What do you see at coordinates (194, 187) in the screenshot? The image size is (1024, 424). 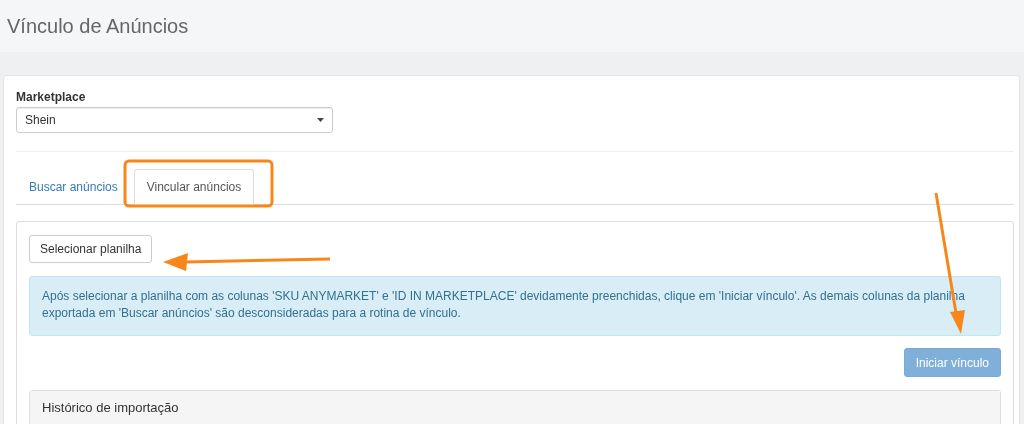 I see `tab: Vincular anúncios` at bounding box center [194, 187].